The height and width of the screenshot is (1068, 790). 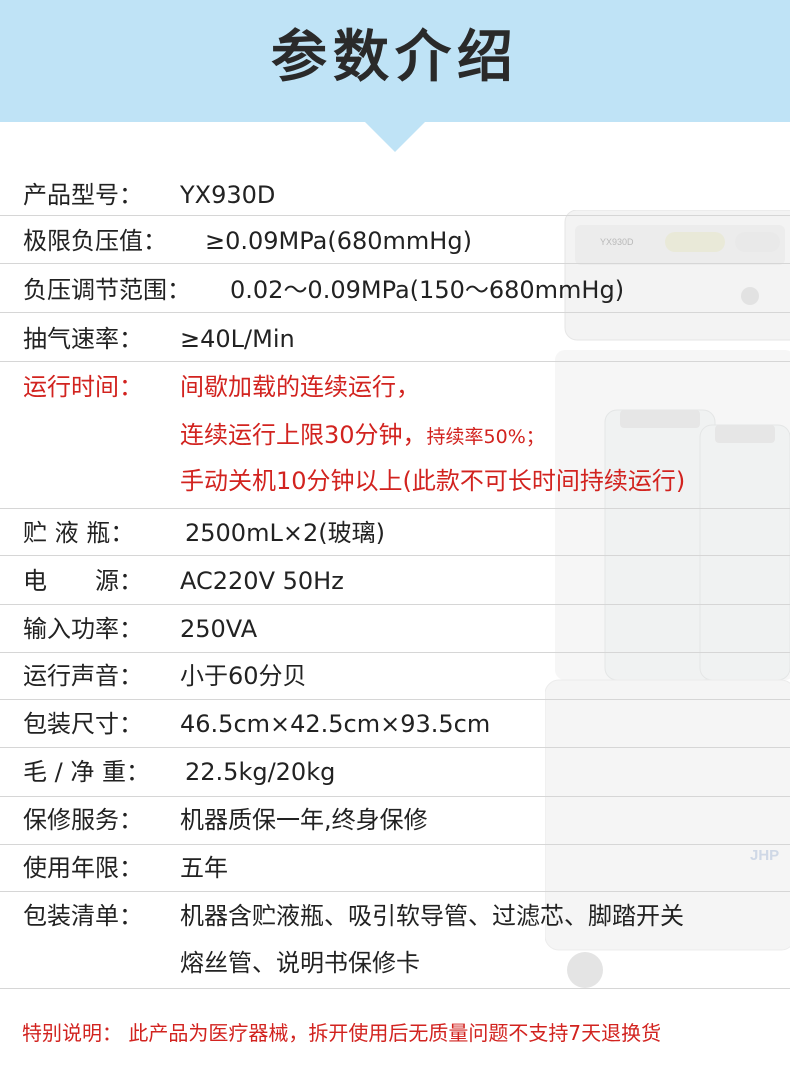 I want to click on spec-label: 保修服务：, so click(x=83, y=820).